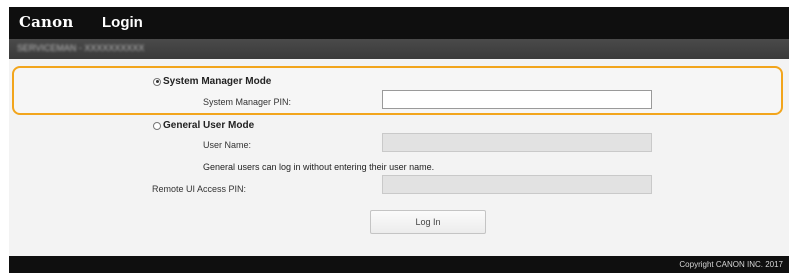 The height and width of the screenshot is (273, 798). What do you see at coordinates (46, 22) in the screenshot?
I see `canon-logo: Canon` at bounding box center [46, 22].